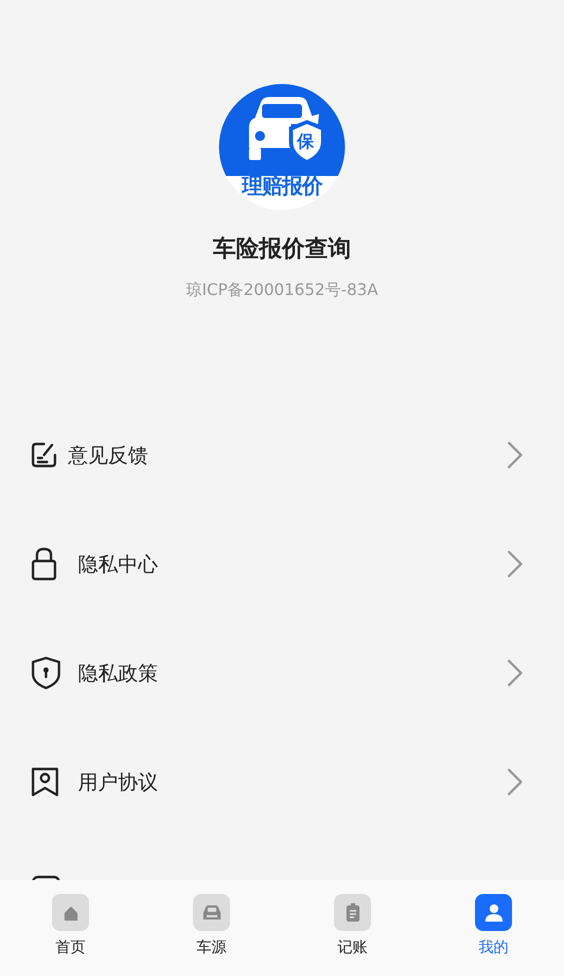 The image size is (564, 976). What do you see at coordinates (305, 142) in the screenshot?
I see `logo-character: 保` at bounding box center [305, 142].